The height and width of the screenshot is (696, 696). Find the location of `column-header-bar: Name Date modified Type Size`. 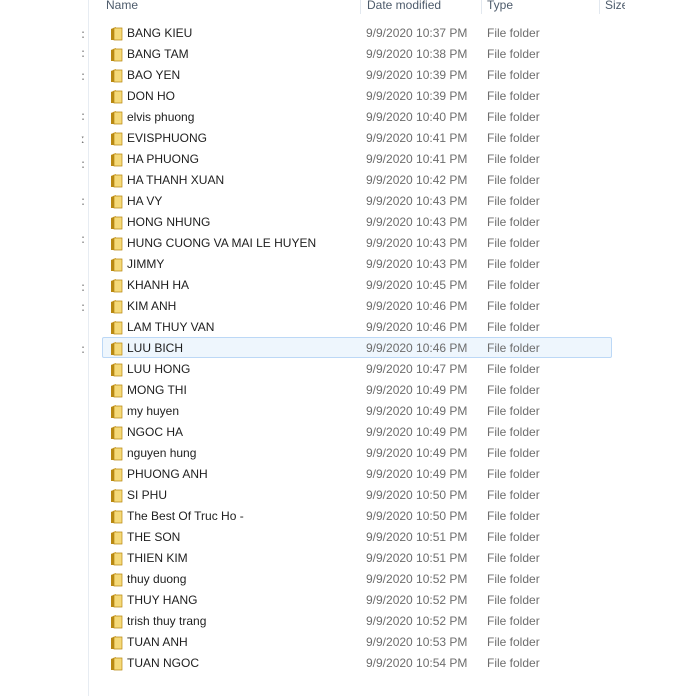

column-header-bar: Name Date modified Type Size is located at coordinates (360, 8).